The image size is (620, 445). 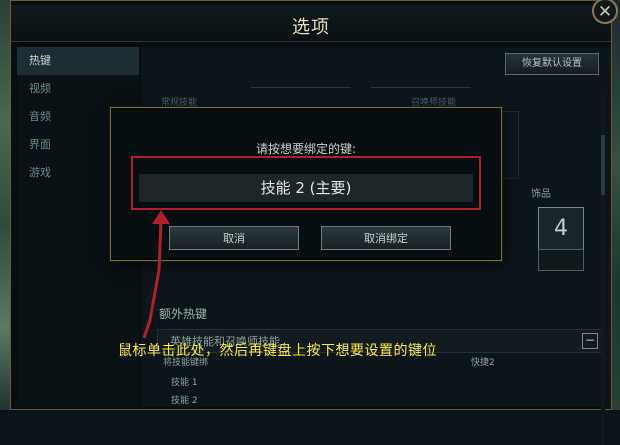 What do you see at coordinates (277, 351) in the screenshot?
I see `annotation-text: 鼠标单击此处，然后再键盘上按下想要设置的键位` at bounding box center [277, 351].